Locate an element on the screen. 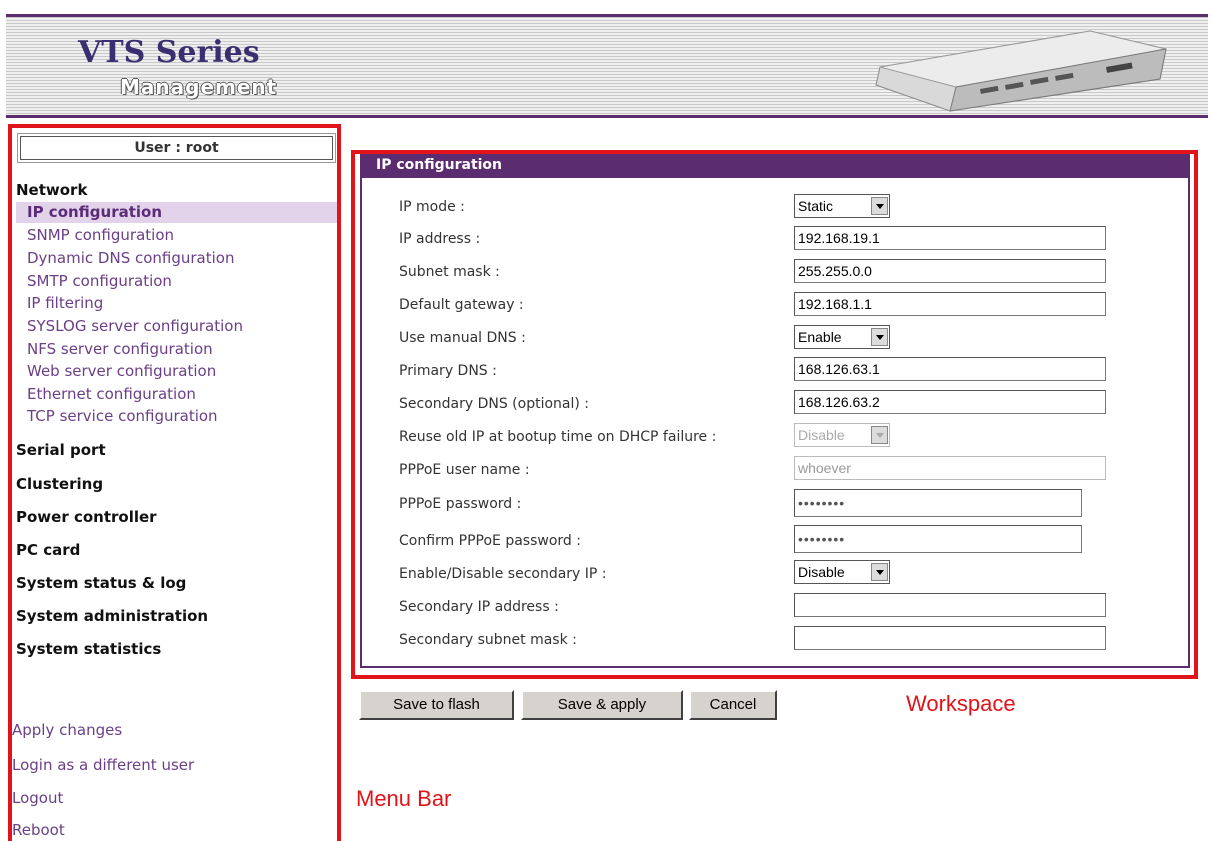  cancel-button: Cancel is located at coordinates (733, 705).